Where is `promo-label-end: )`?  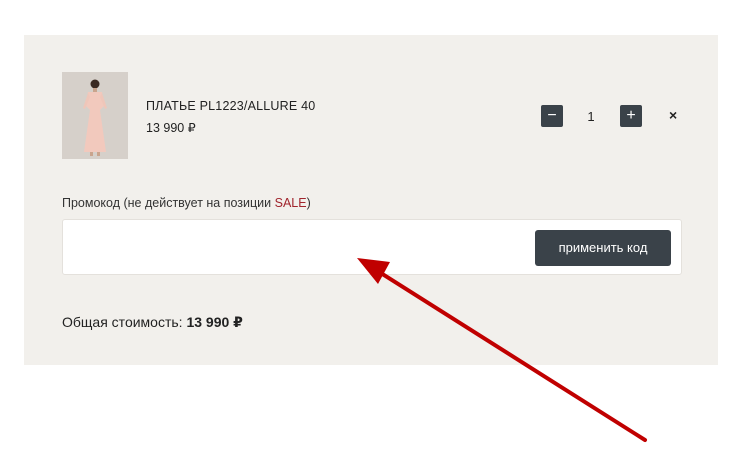
promo-label-end: ) is located at coordinates (308, 203).